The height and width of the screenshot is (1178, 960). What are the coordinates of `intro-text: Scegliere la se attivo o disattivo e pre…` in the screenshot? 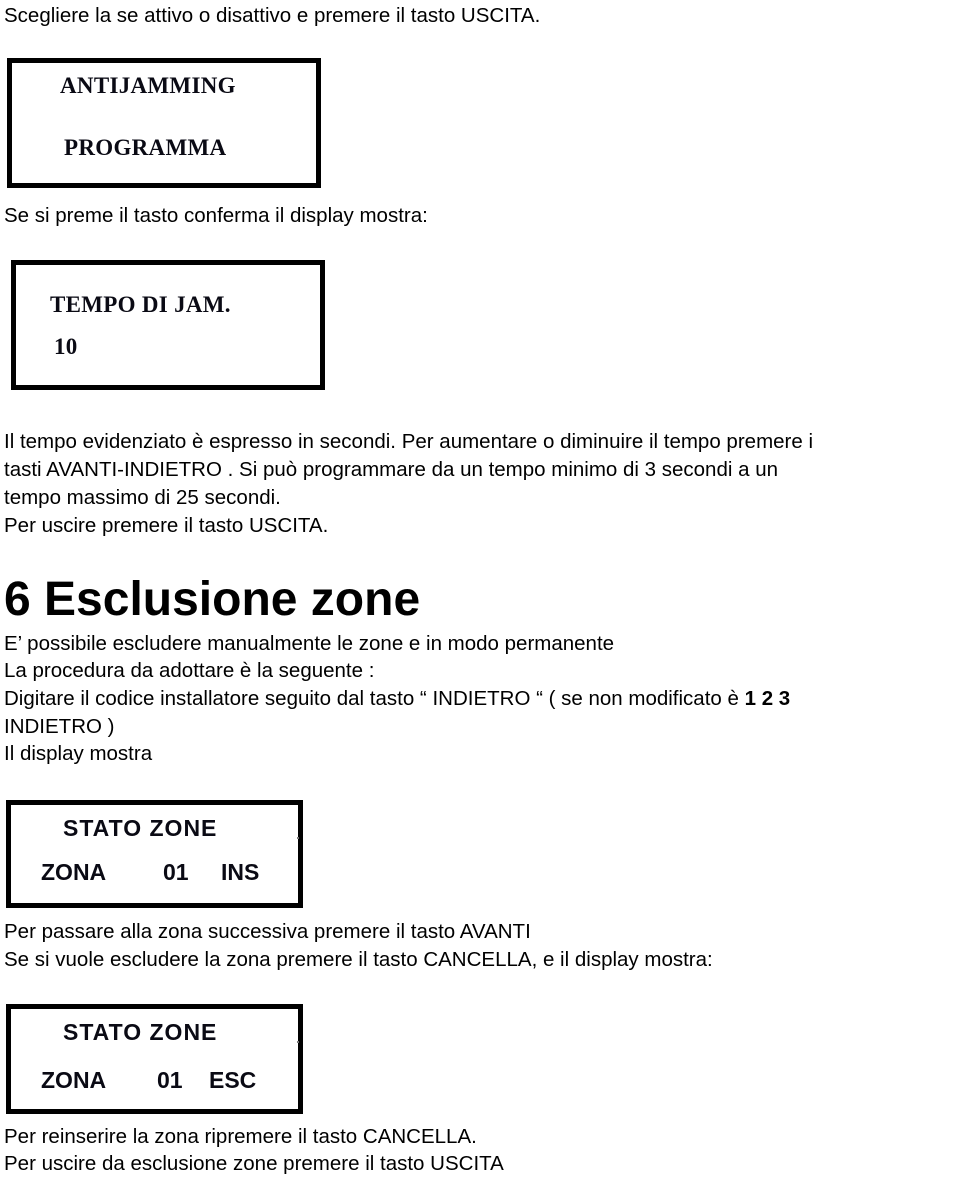 It's located at (272, 15).